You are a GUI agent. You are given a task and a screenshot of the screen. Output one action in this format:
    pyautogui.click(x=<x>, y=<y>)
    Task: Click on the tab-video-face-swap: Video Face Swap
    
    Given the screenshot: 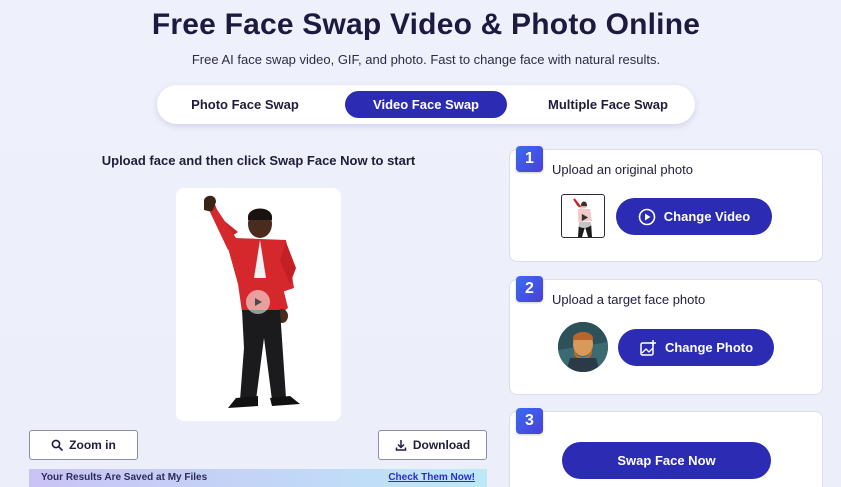 What is the action you would take?
    pyautogui.click(x=426, y=104)
    